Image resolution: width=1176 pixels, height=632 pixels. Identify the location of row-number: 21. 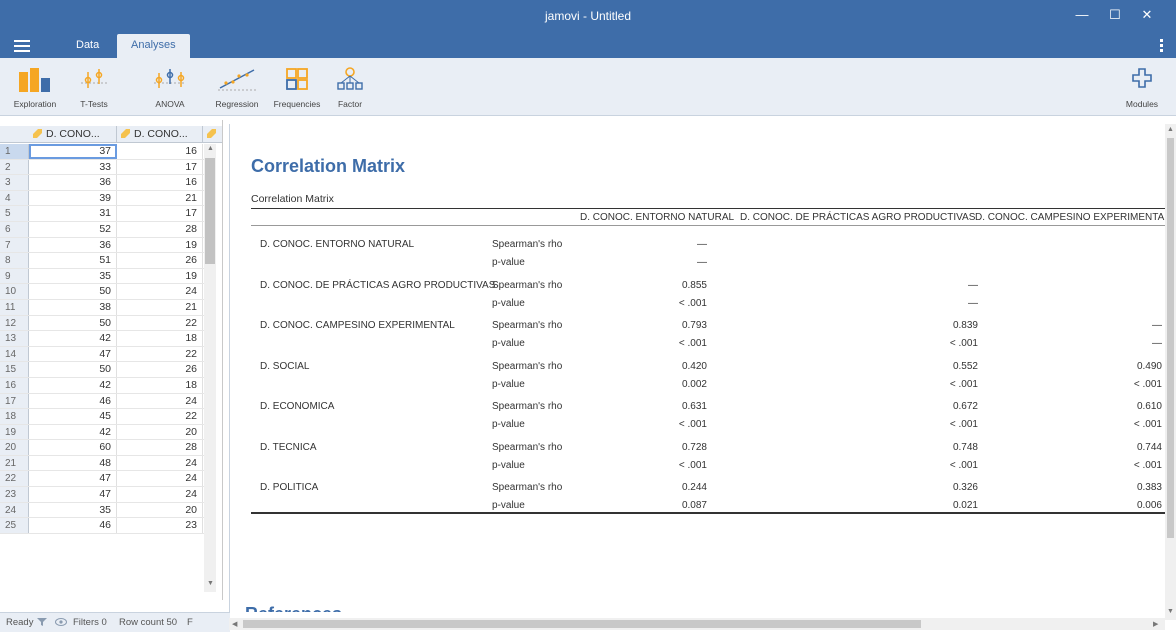
(14, 463).